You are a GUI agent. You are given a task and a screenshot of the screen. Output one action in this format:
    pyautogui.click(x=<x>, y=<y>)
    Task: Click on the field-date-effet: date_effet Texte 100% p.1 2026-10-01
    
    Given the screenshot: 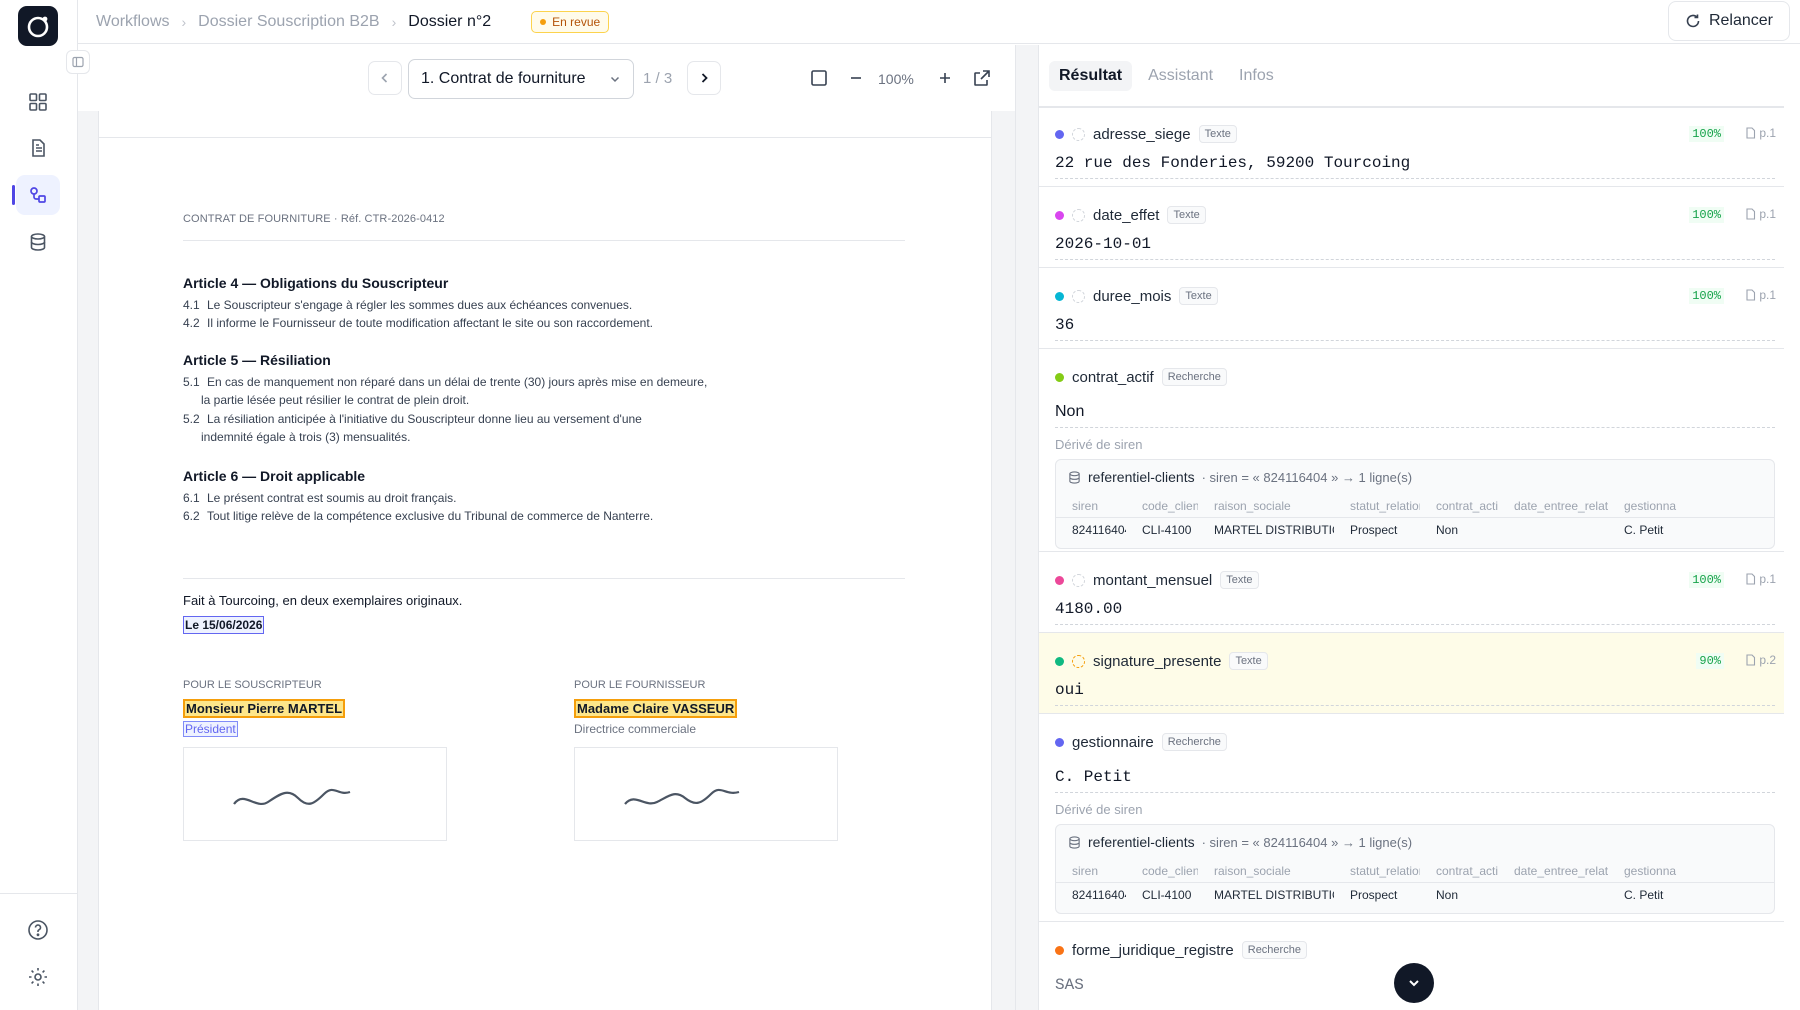 What is the action you would take?
    pyautogui.click(x=1411, y=227)
    